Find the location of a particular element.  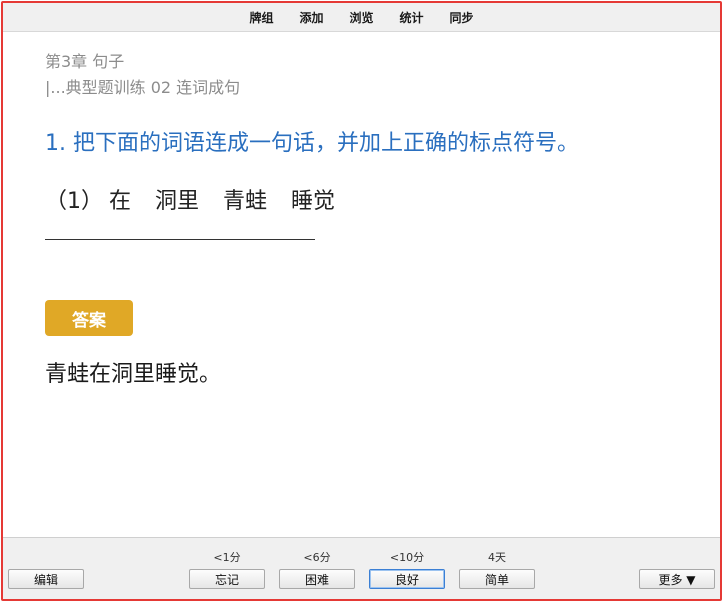

answer-badge: 答案 is located at coordinates (89, 318).